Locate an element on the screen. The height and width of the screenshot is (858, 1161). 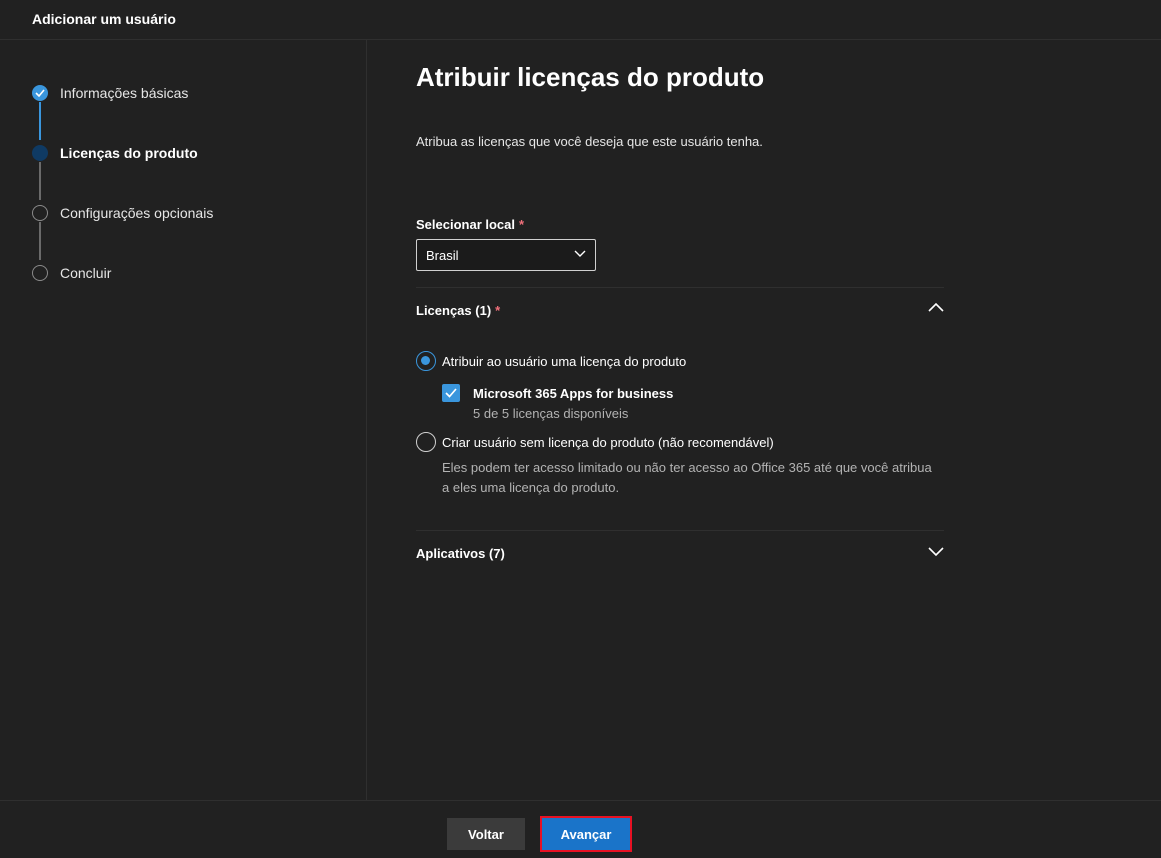
location-dropdown: Brasil is located at coordinates (506, 255).